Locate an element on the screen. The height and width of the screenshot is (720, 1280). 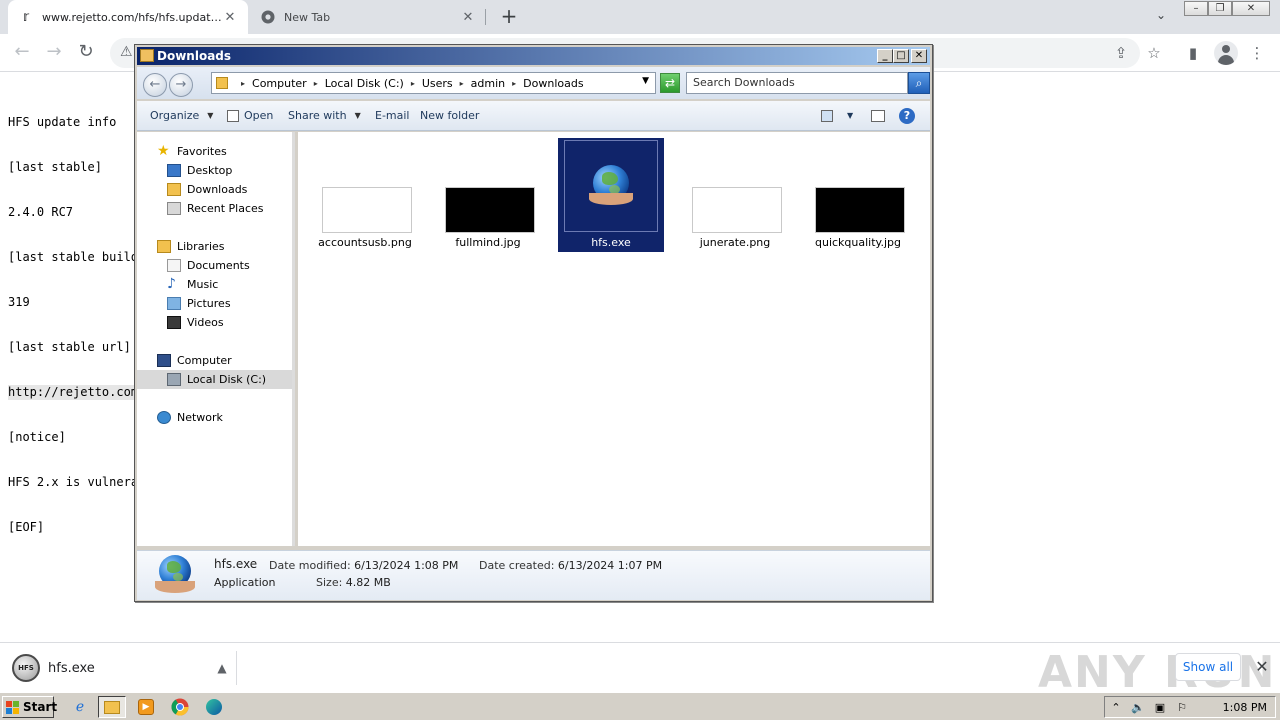
page-link-line: http://rejetto.com/hfs/download is located at coordinates (72, 392).